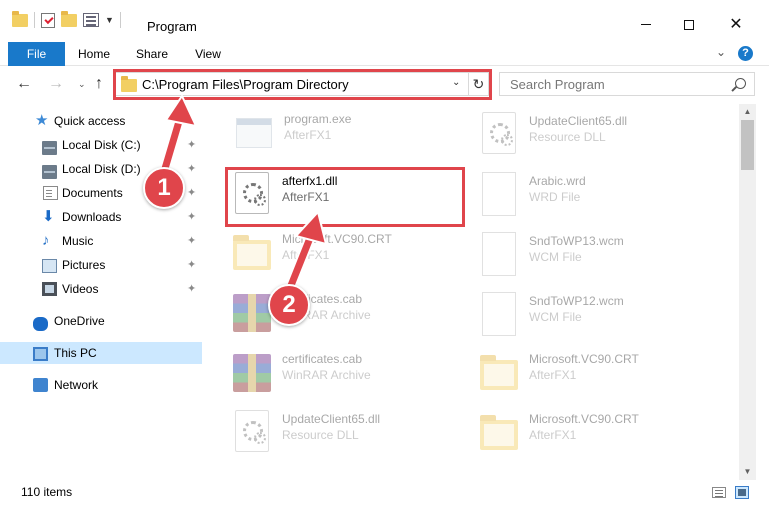 The width and height of the screenshot is (769, 516). Describe the element at coordinates (172, 26) in the screenshot. I see `window-title: Program` at that location.